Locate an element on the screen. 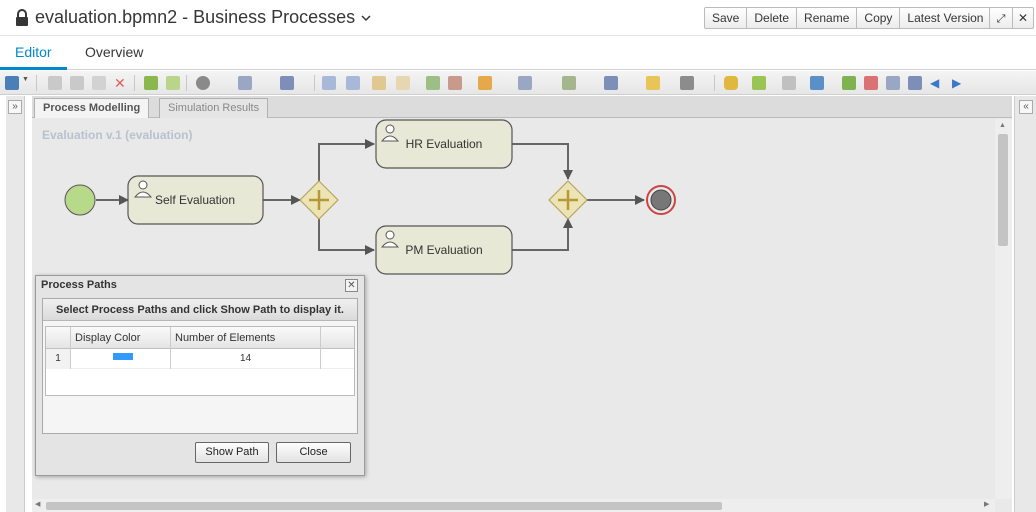 The image size is (1036, 512). arrow-right-icon: ▶ is located at coordinates (959, 83).